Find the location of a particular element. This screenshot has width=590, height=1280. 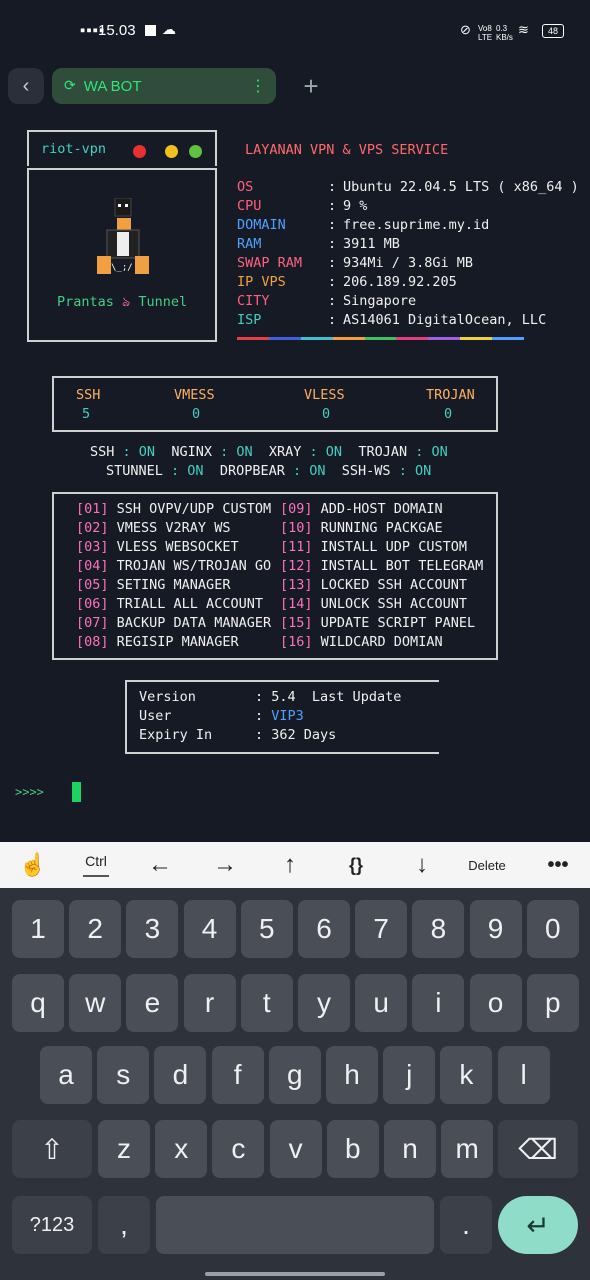

key-j: j is located at coordinates (409, 1075).